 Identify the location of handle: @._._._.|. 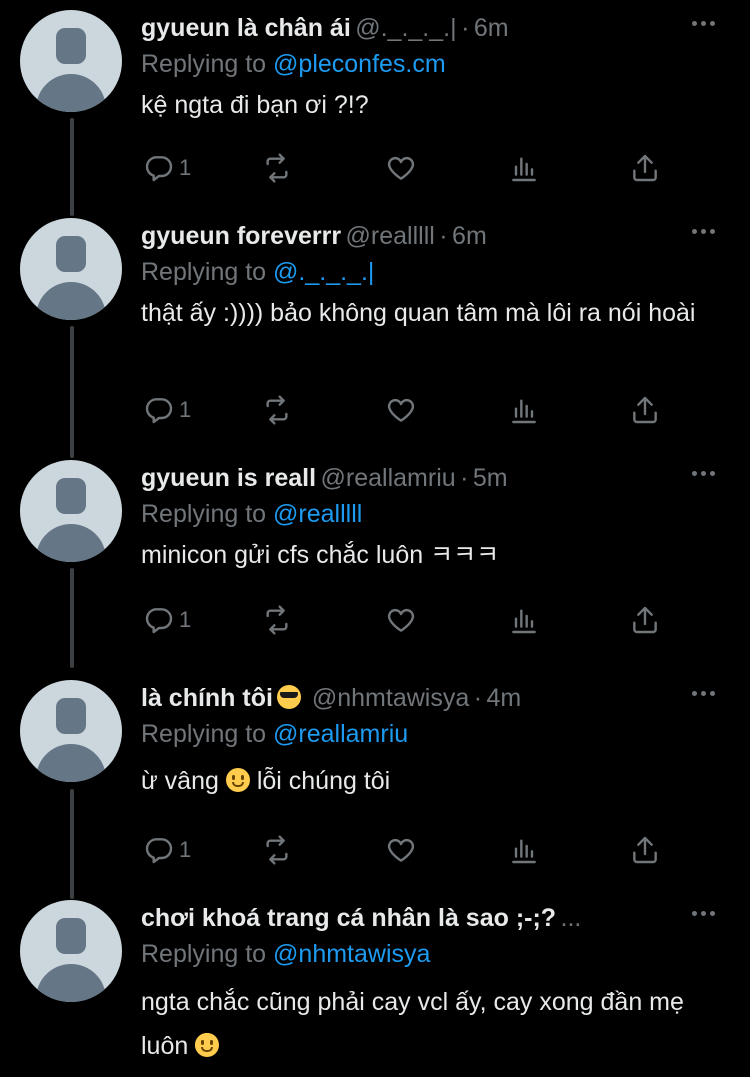
(405, 28).